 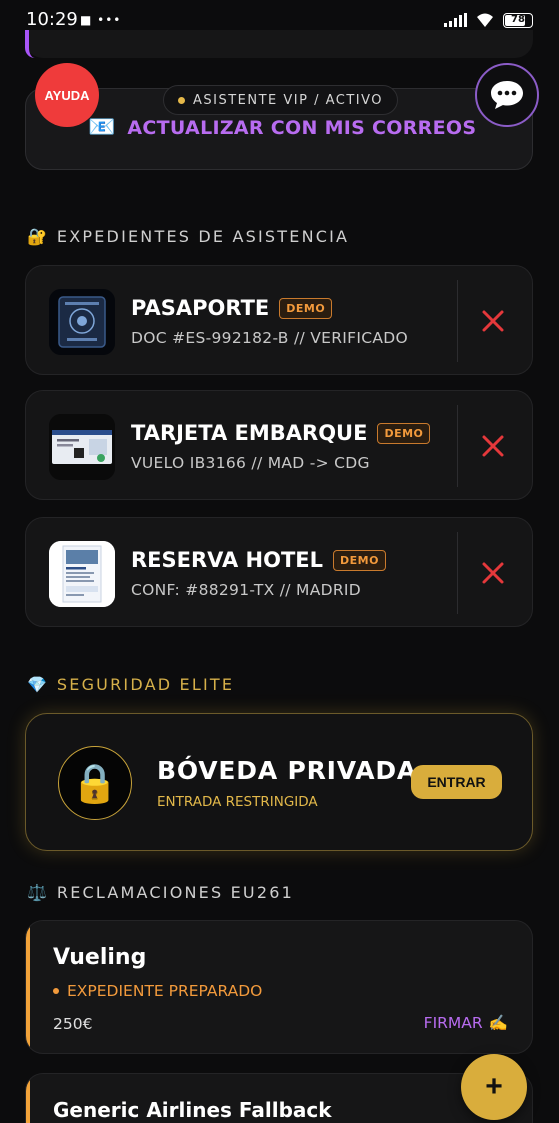 What do you see at coordinates (237, 802) in the screenshot?
I see `vault-subtitle: ENTRADA RESTRINGIDA` at bounding box center [237, 802].